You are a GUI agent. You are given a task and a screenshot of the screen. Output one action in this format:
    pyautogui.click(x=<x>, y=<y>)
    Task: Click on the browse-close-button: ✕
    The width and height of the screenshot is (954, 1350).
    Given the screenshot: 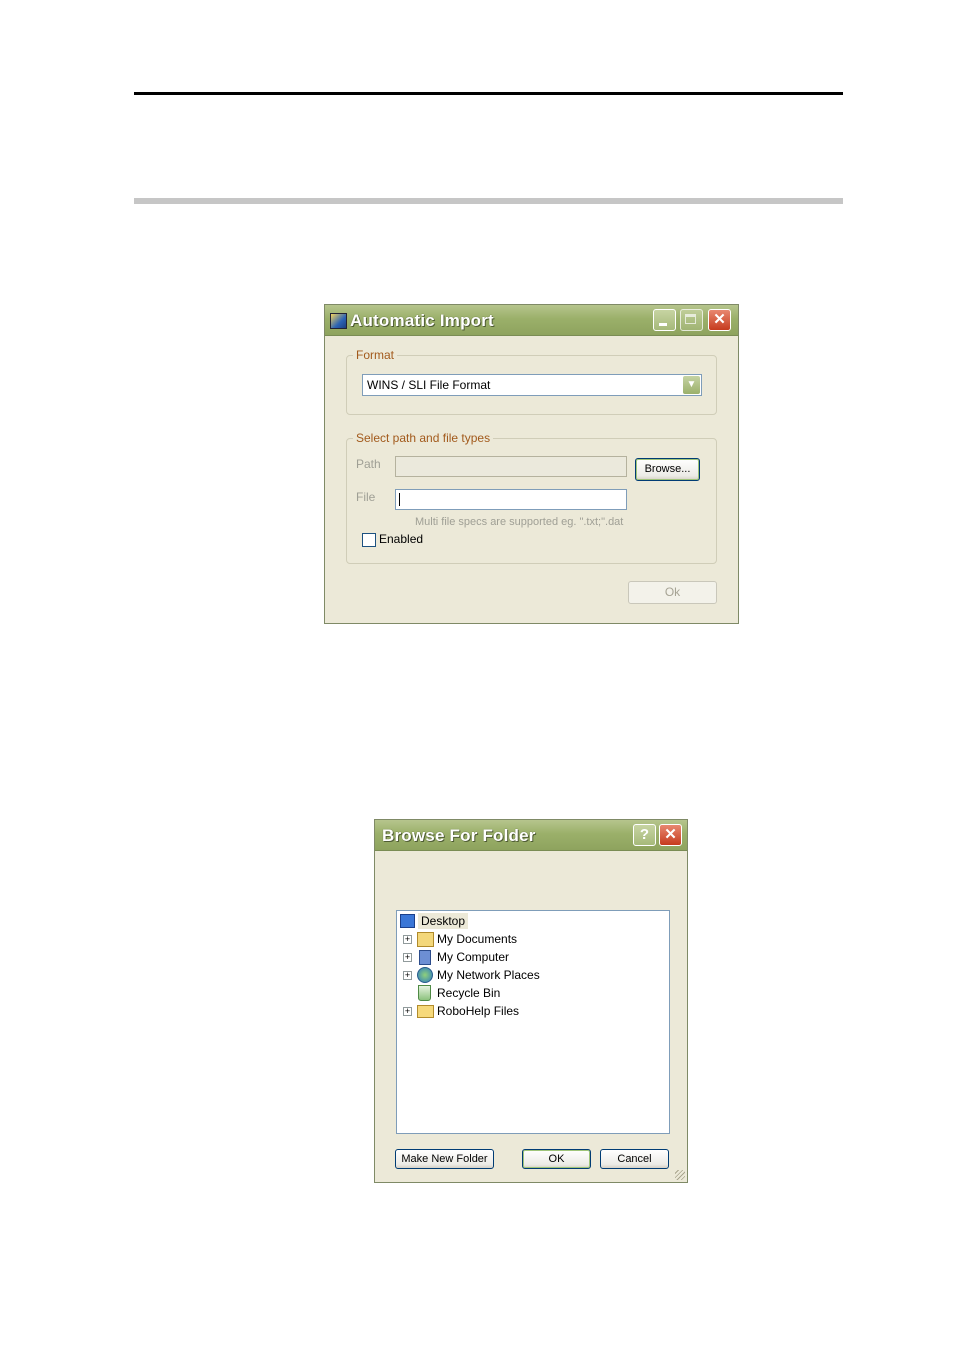 What is the action you would take?
    pyautogui.click(x=670, y=835)
    